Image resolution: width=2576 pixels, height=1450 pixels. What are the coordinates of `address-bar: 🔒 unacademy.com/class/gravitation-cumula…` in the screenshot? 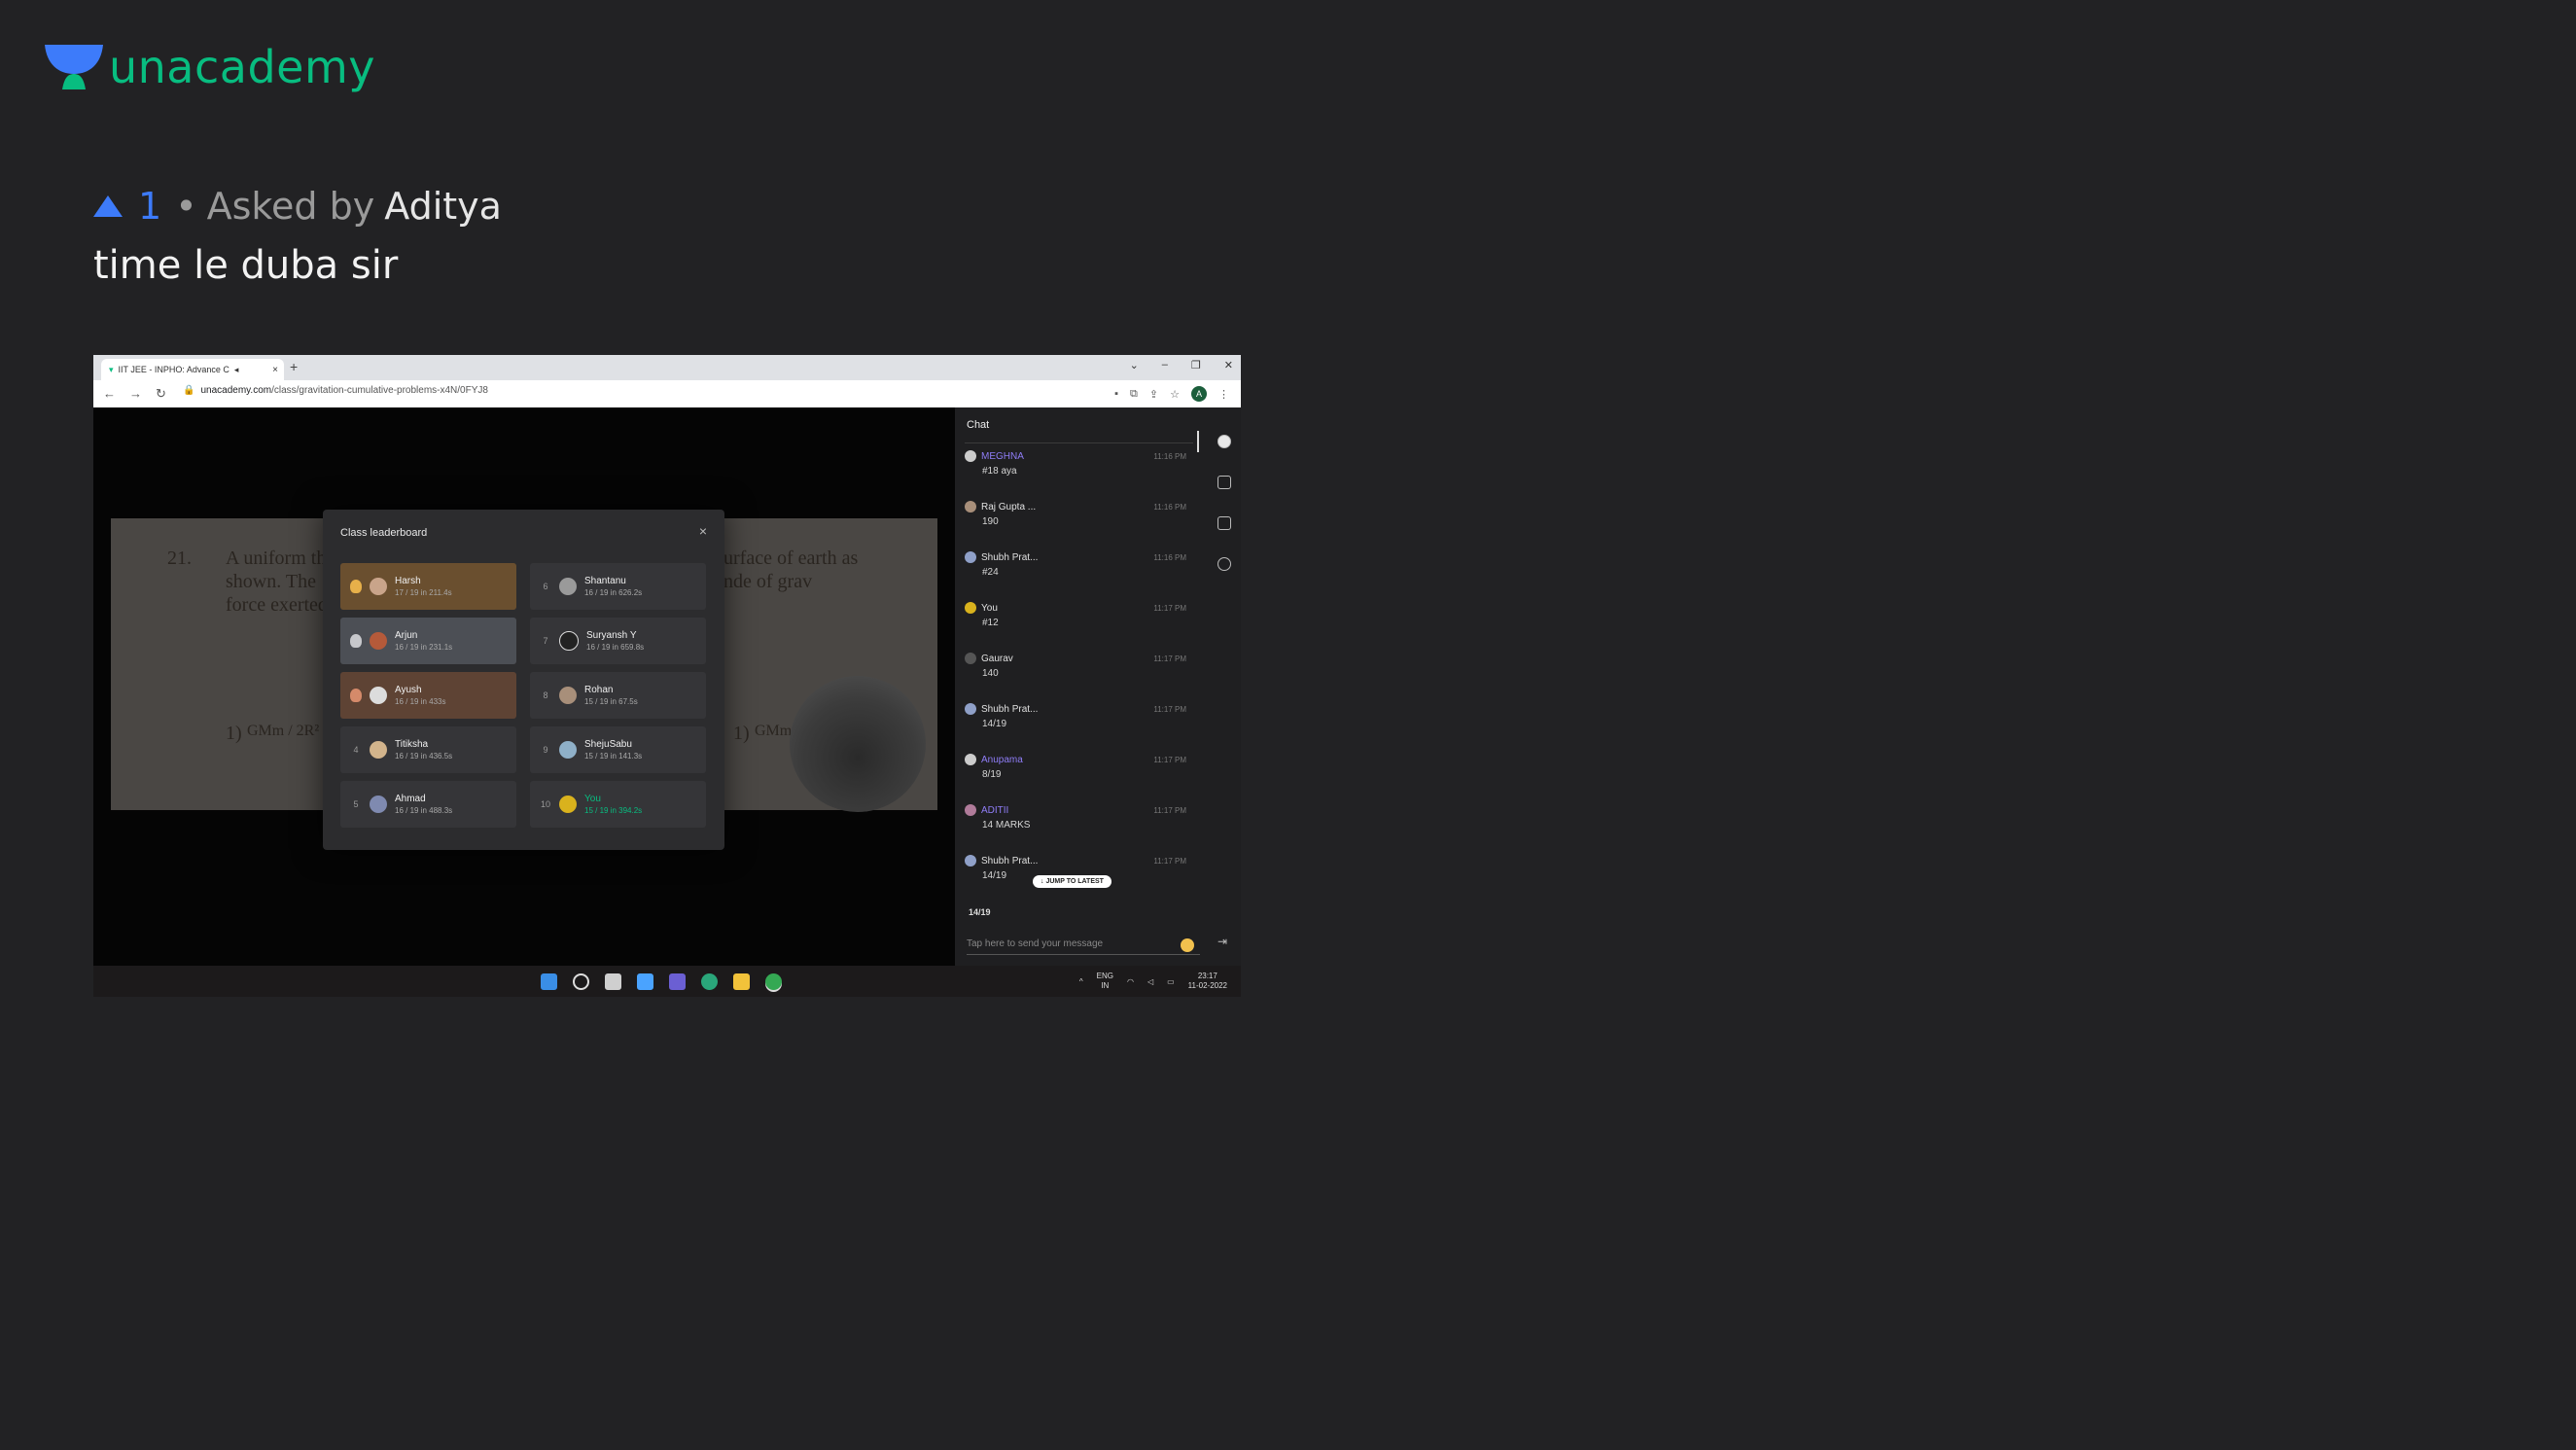 It's located at (335, 390).